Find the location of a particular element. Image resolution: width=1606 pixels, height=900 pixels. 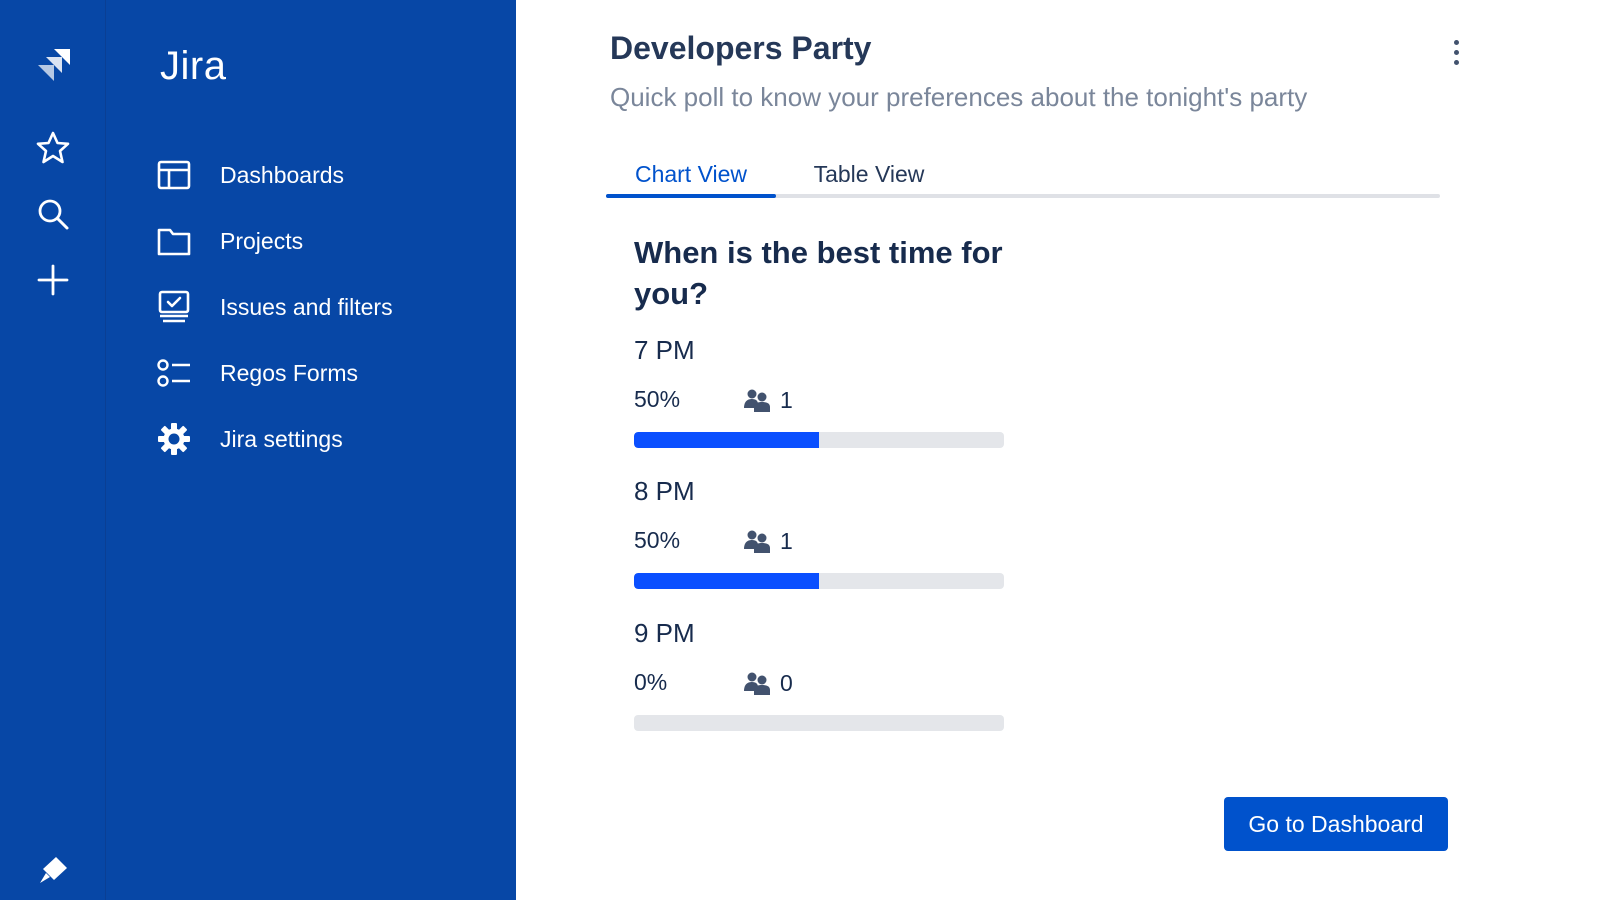

poll-option: 7 PM 50% 1 is located at coordinates (819, 390).